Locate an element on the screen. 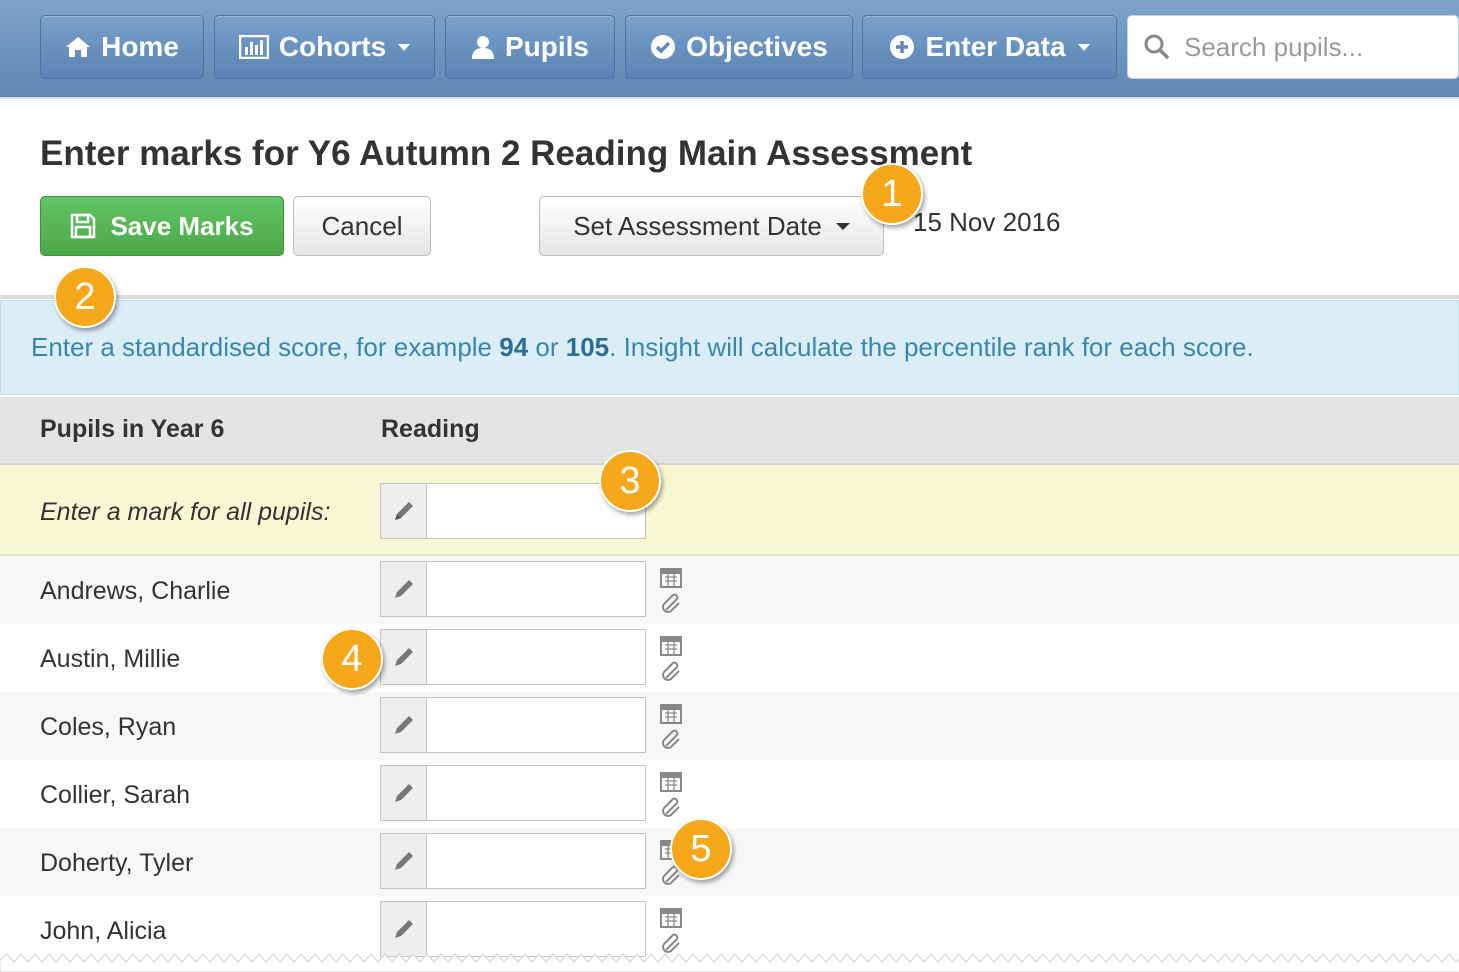 The width and height of the screenshot is (1459, 972). plus-circle-icon is located at coordinates (902, 47).